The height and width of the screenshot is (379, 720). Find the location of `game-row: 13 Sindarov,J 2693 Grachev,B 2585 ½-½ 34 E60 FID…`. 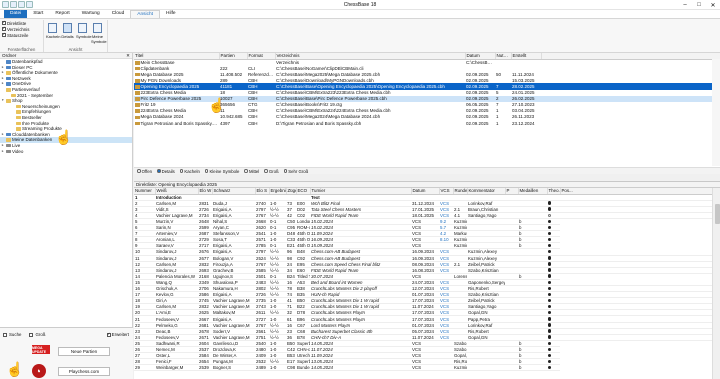

game-row: 13 Sindarov,J 2693 Grachev,B 2585 ½-½ 34 E60 FID… is located at coordinates (423, 270).